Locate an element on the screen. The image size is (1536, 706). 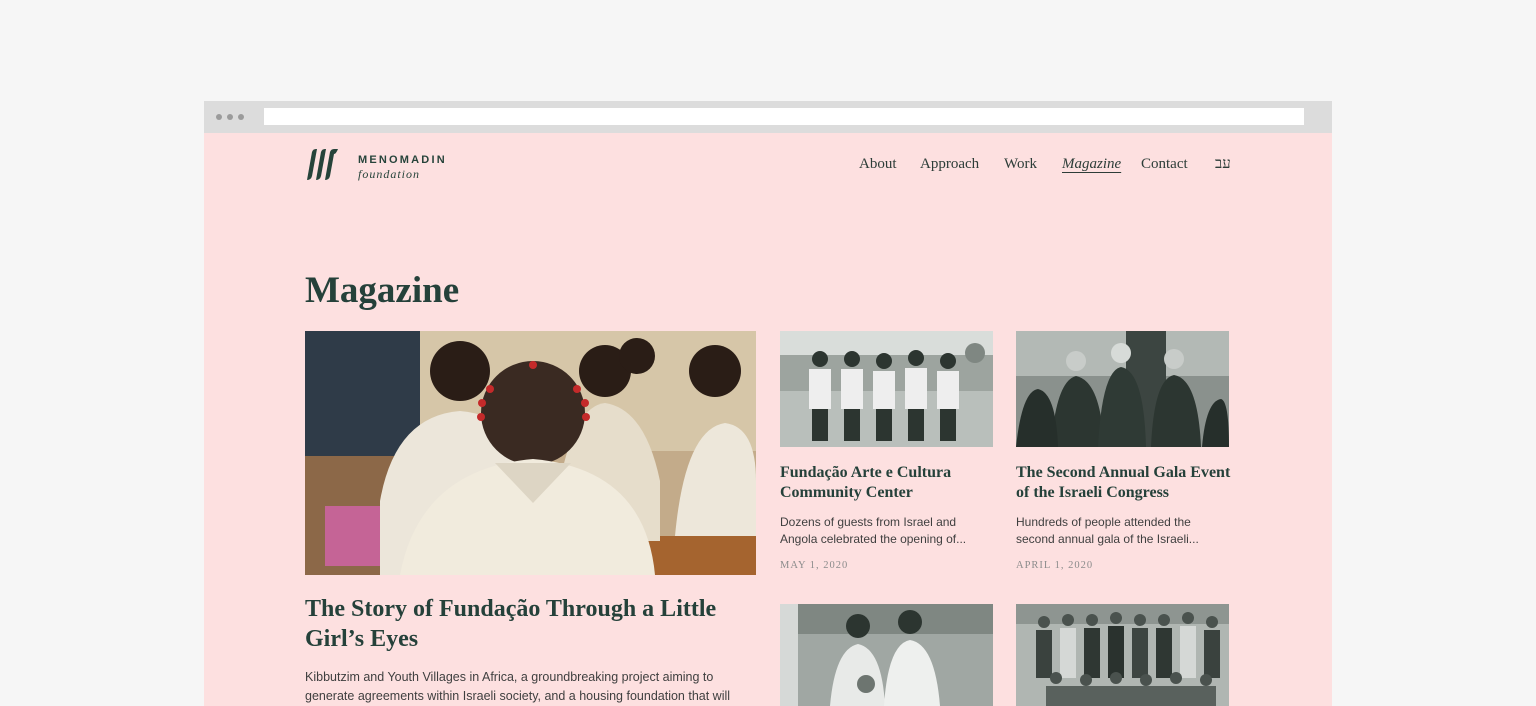
address-bar is located at coordinates (784, 116).